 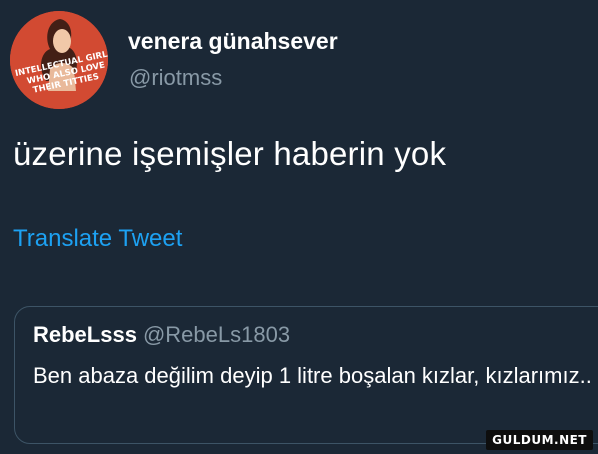 I want to click on tweet-text: üzerine işemişler haberin yok, so click(x=230, y=153).